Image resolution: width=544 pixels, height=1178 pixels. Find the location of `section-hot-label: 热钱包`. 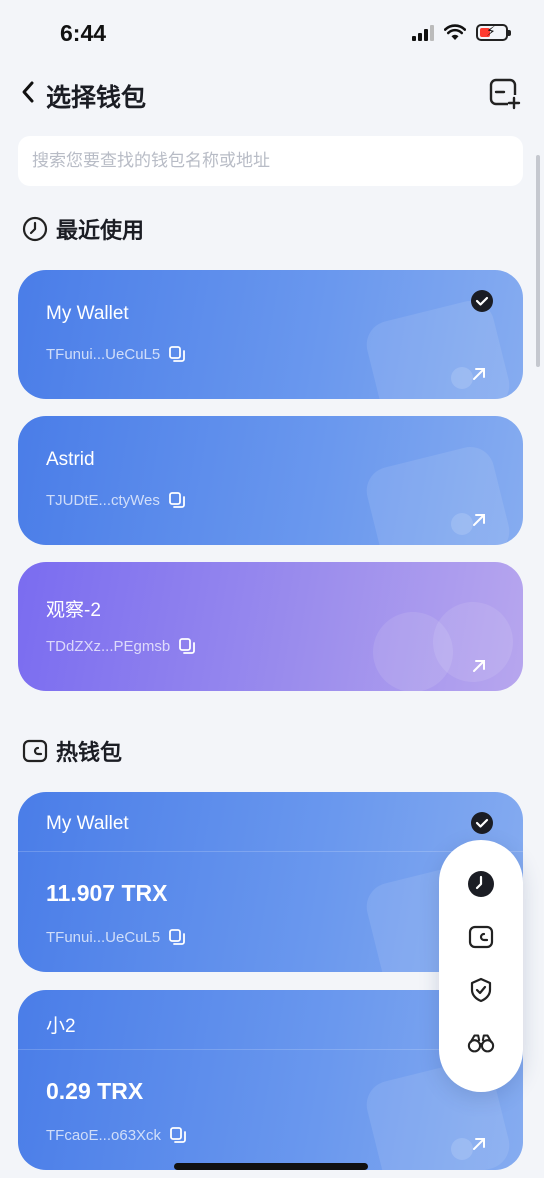

section-hot-label: 热钱包 is located at coordinates (89, 752).